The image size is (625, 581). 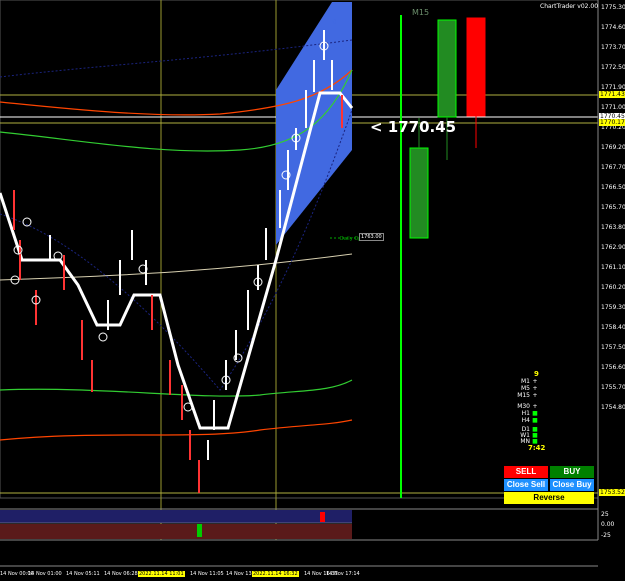 What do you see at coordinates (523, 395) in the screenshot?
I see `tf-label: M15` at bounding box center [523, 395].